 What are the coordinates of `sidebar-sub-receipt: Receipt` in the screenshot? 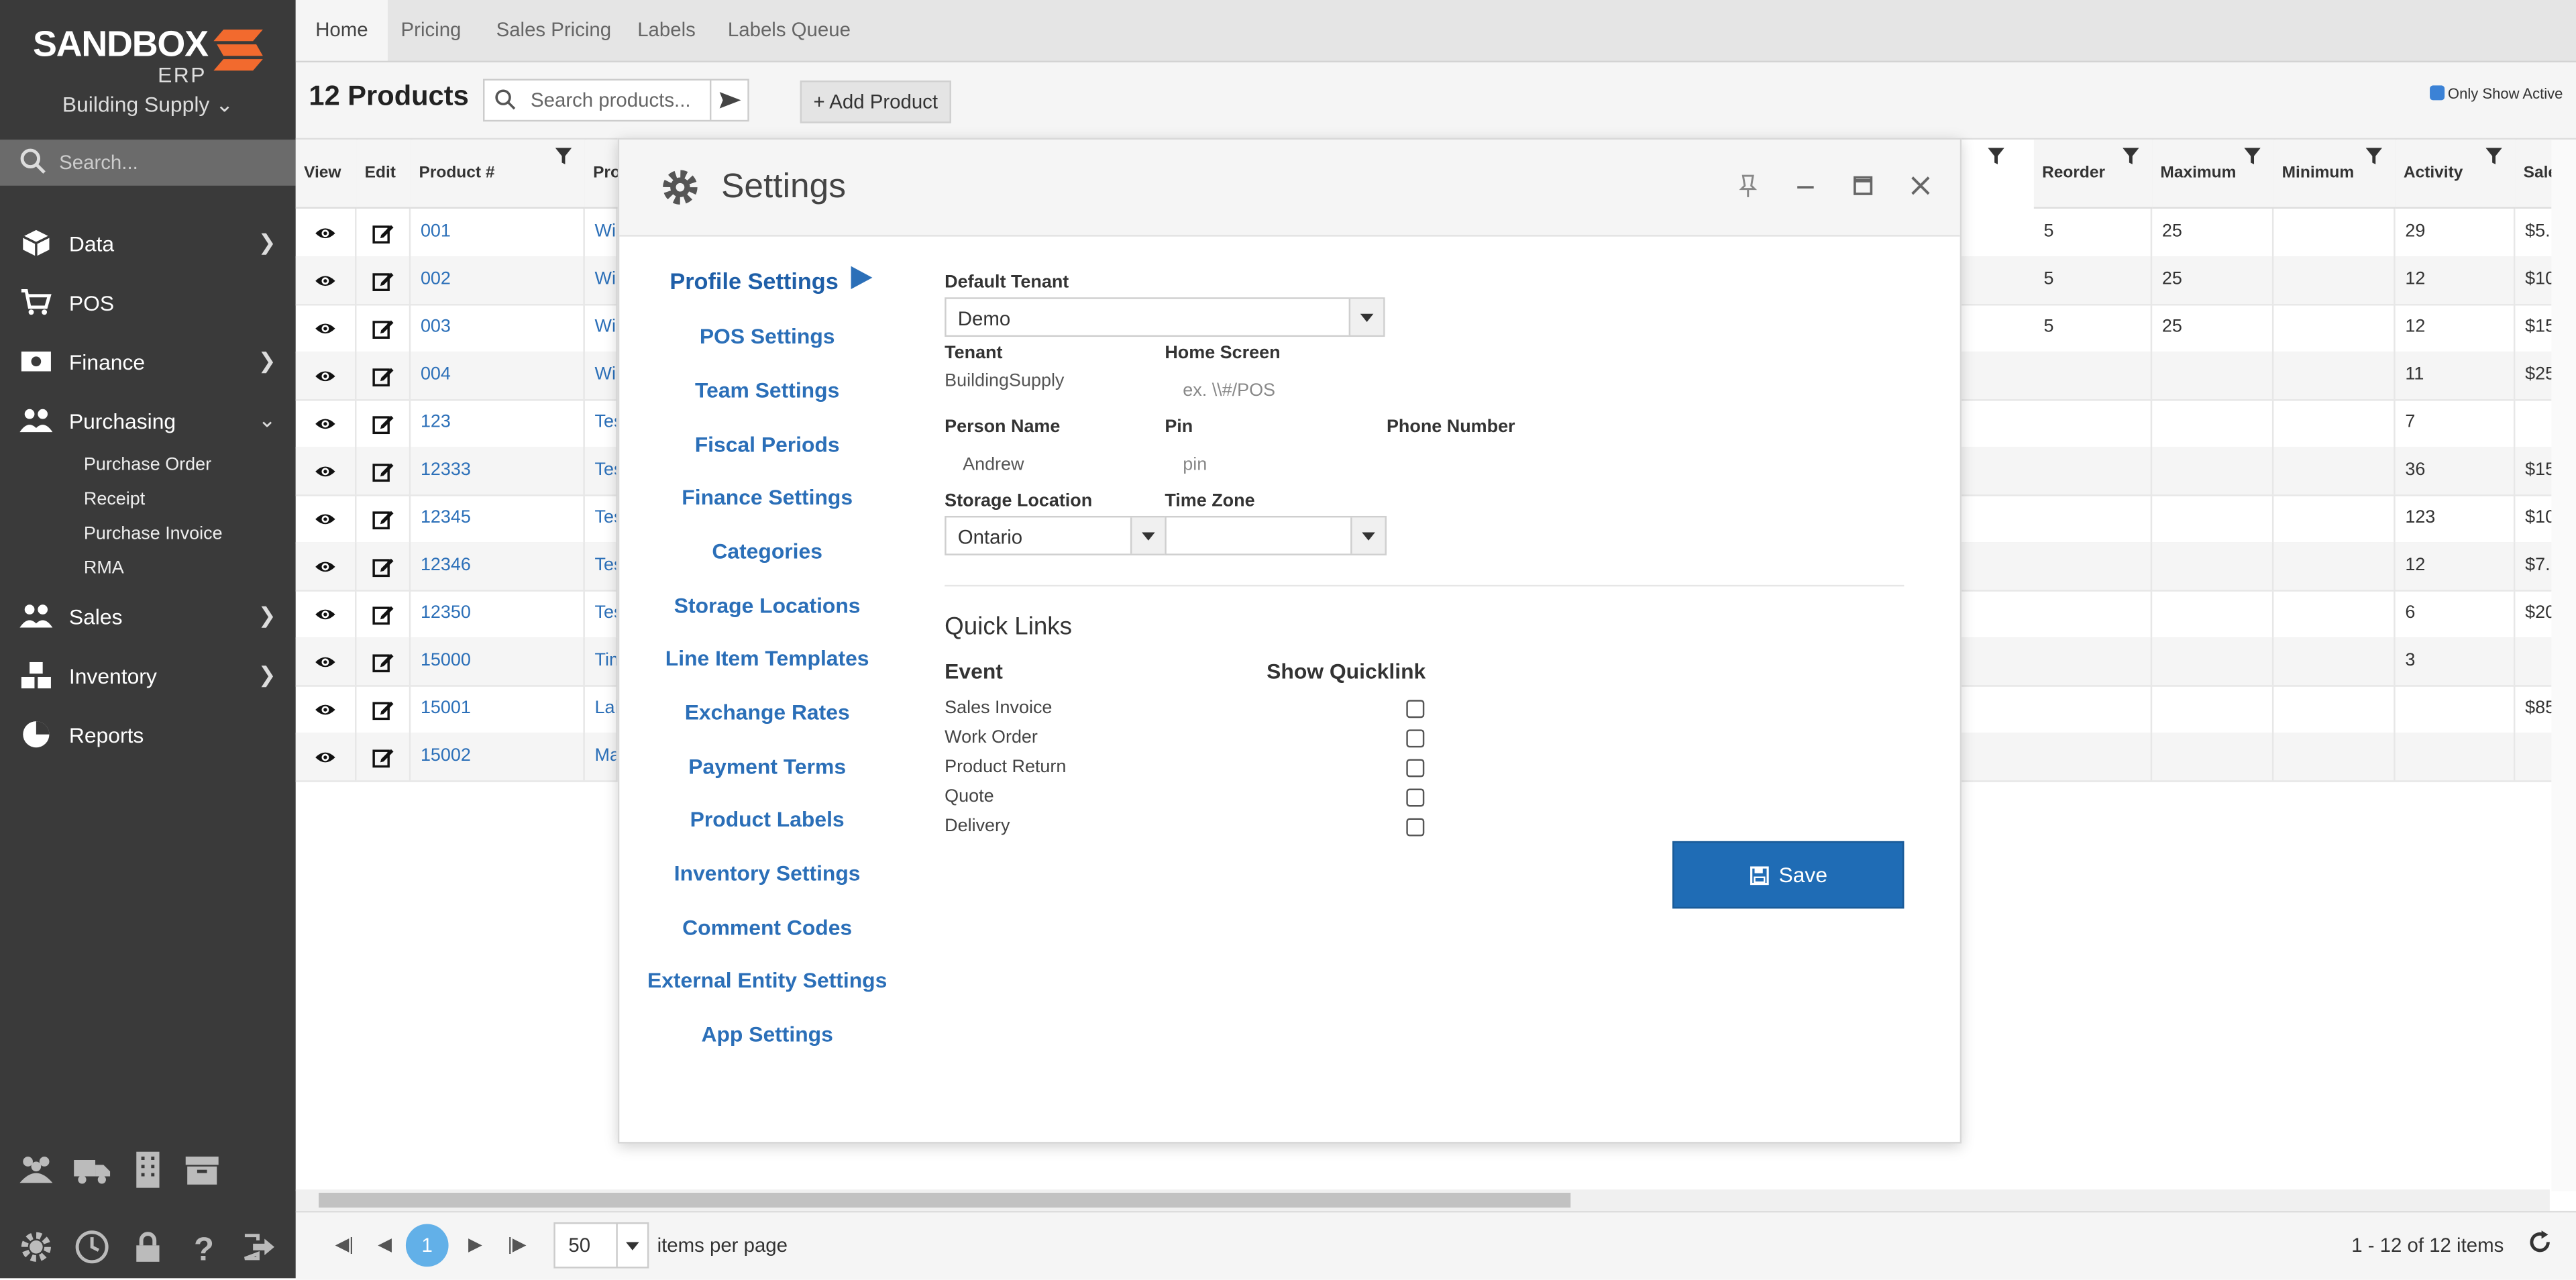 It's located at (114, 500).